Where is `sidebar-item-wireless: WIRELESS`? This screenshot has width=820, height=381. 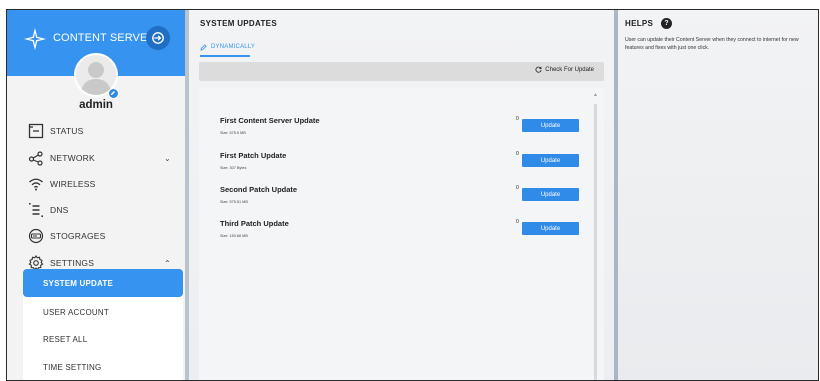
sidebar-item-wireless: WIRELESS is located at coordinates (96, 184).